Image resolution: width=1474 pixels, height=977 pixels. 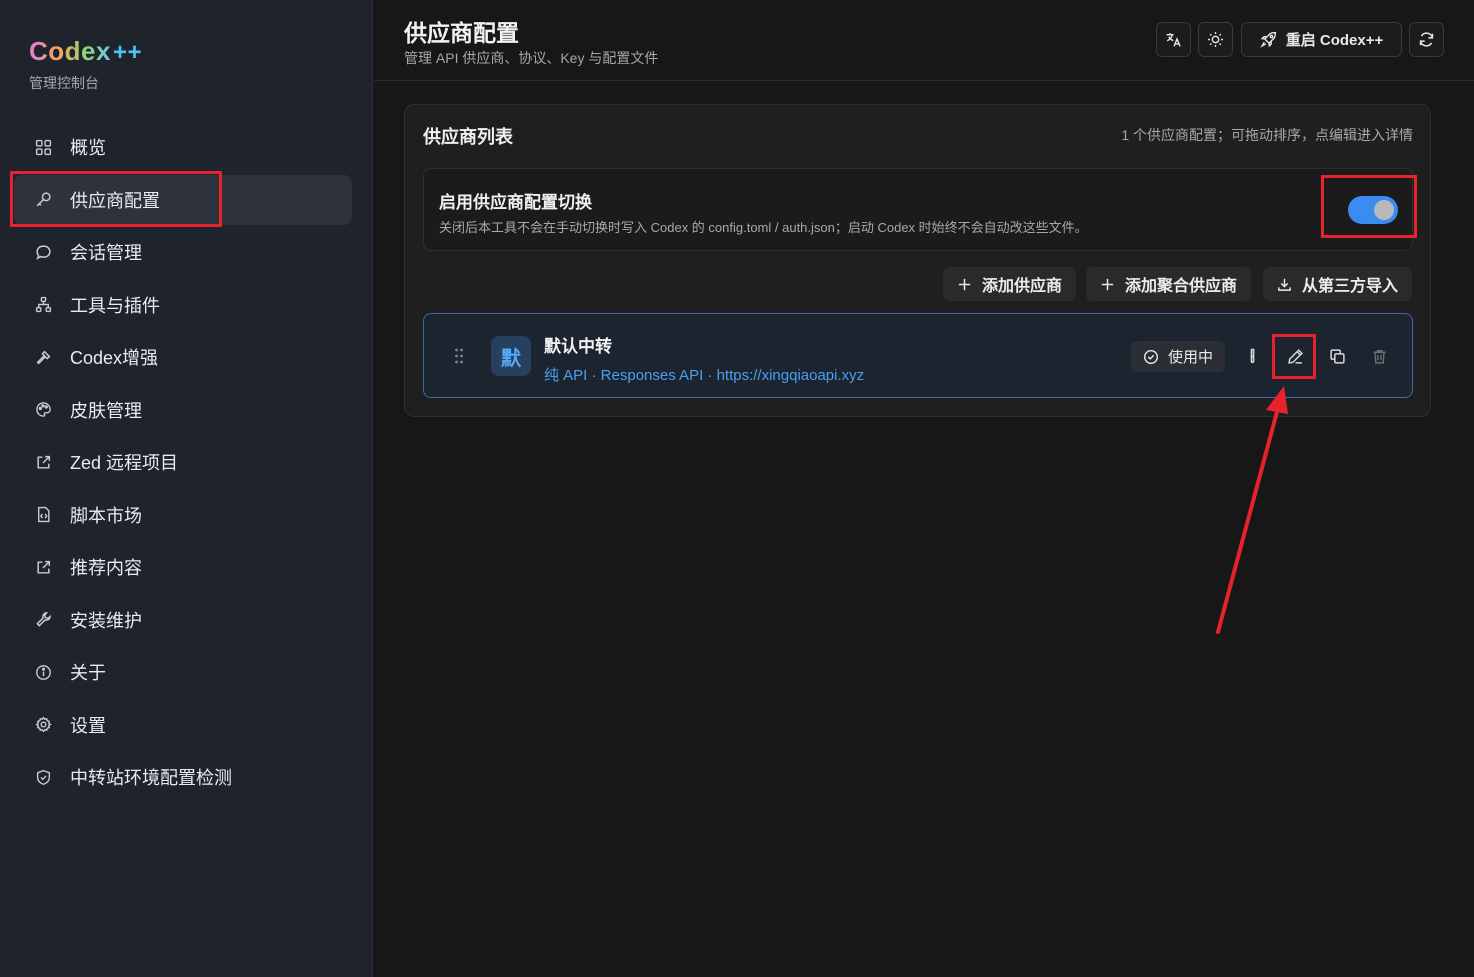 I want to click on palette-icon, so click(x=43, y=410).